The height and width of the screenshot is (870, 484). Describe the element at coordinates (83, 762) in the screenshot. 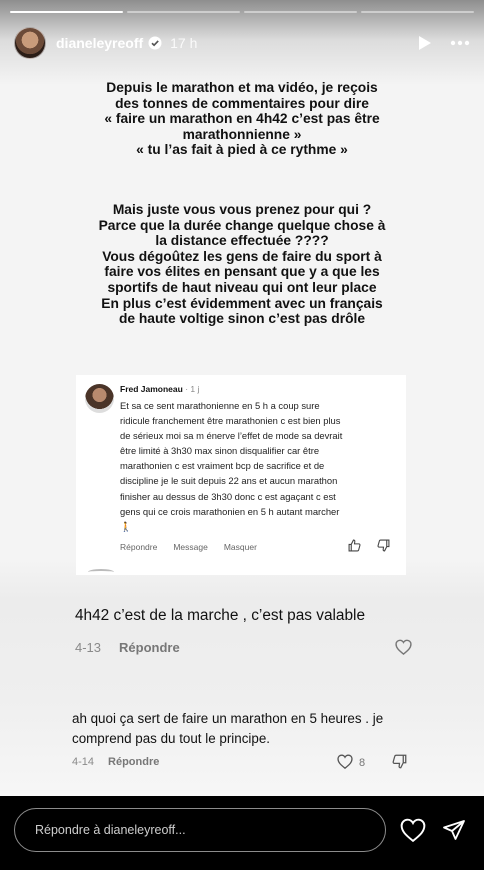

I see `comment-date: 4-14` at that location.